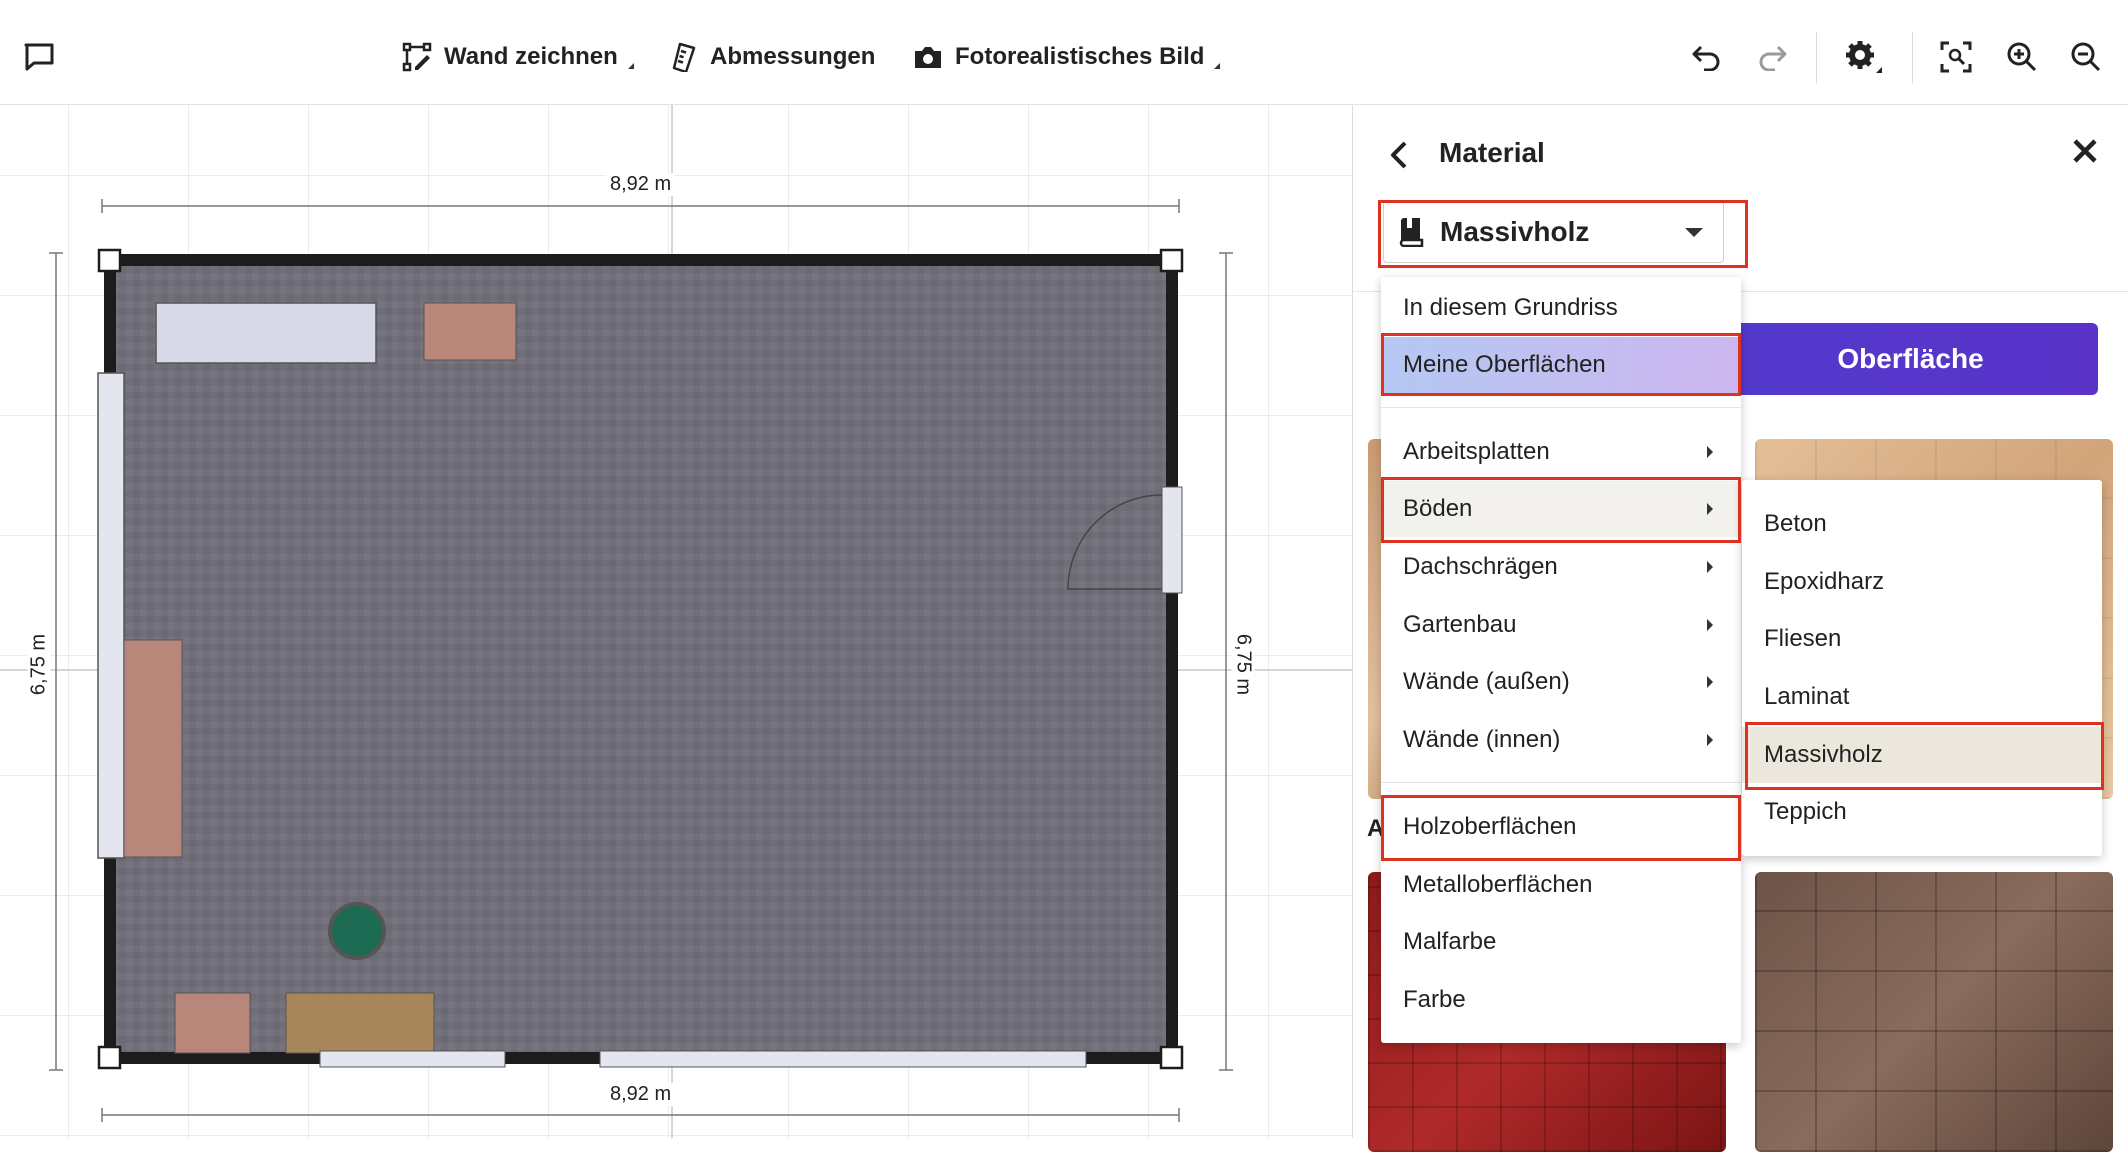  I want to click on menu-item-label: Wände (innen), so click(1482, 739).